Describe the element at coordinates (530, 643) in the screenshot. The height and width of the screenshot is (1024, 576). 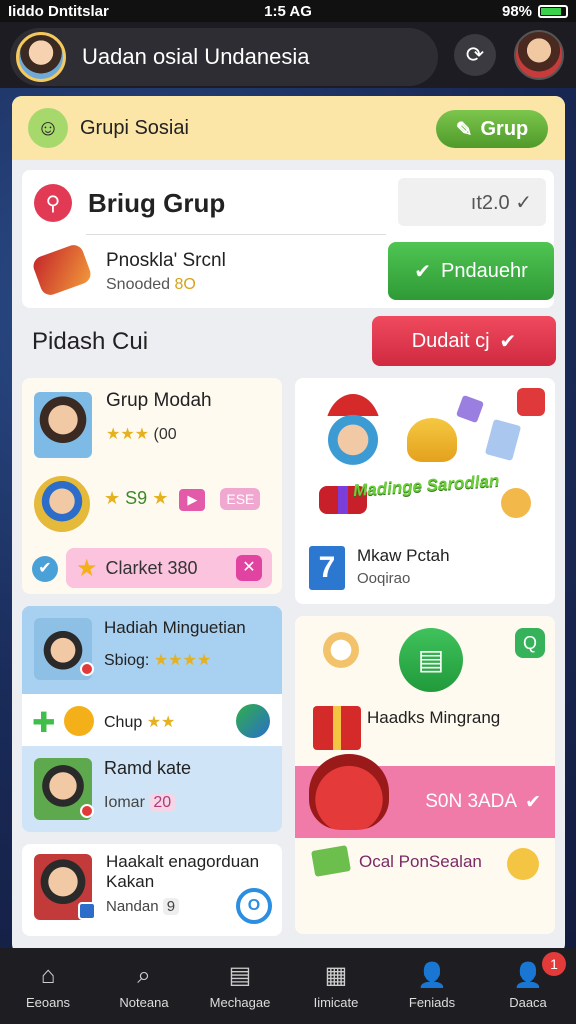
I see `chat-icon: Q` at that location.